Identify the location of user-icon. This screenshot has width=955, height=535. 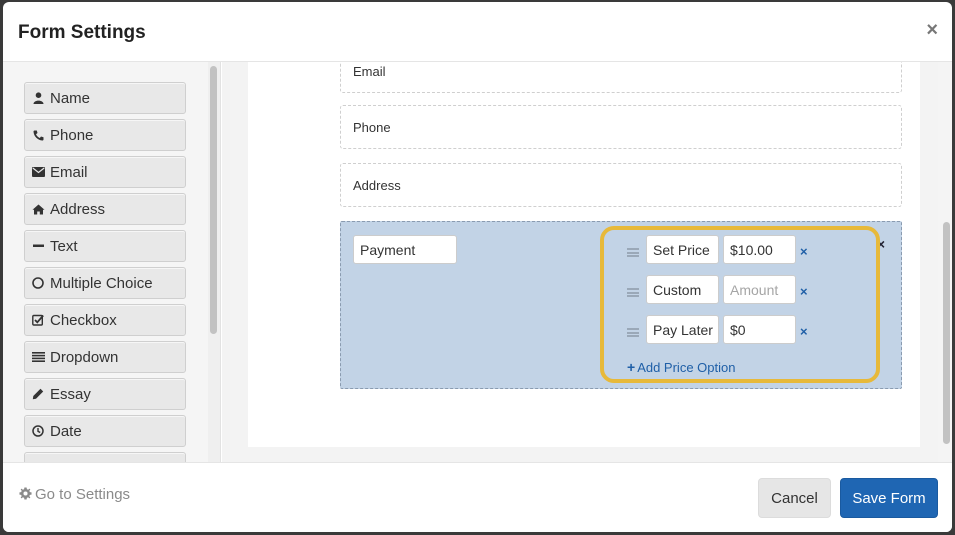
(38, 98).